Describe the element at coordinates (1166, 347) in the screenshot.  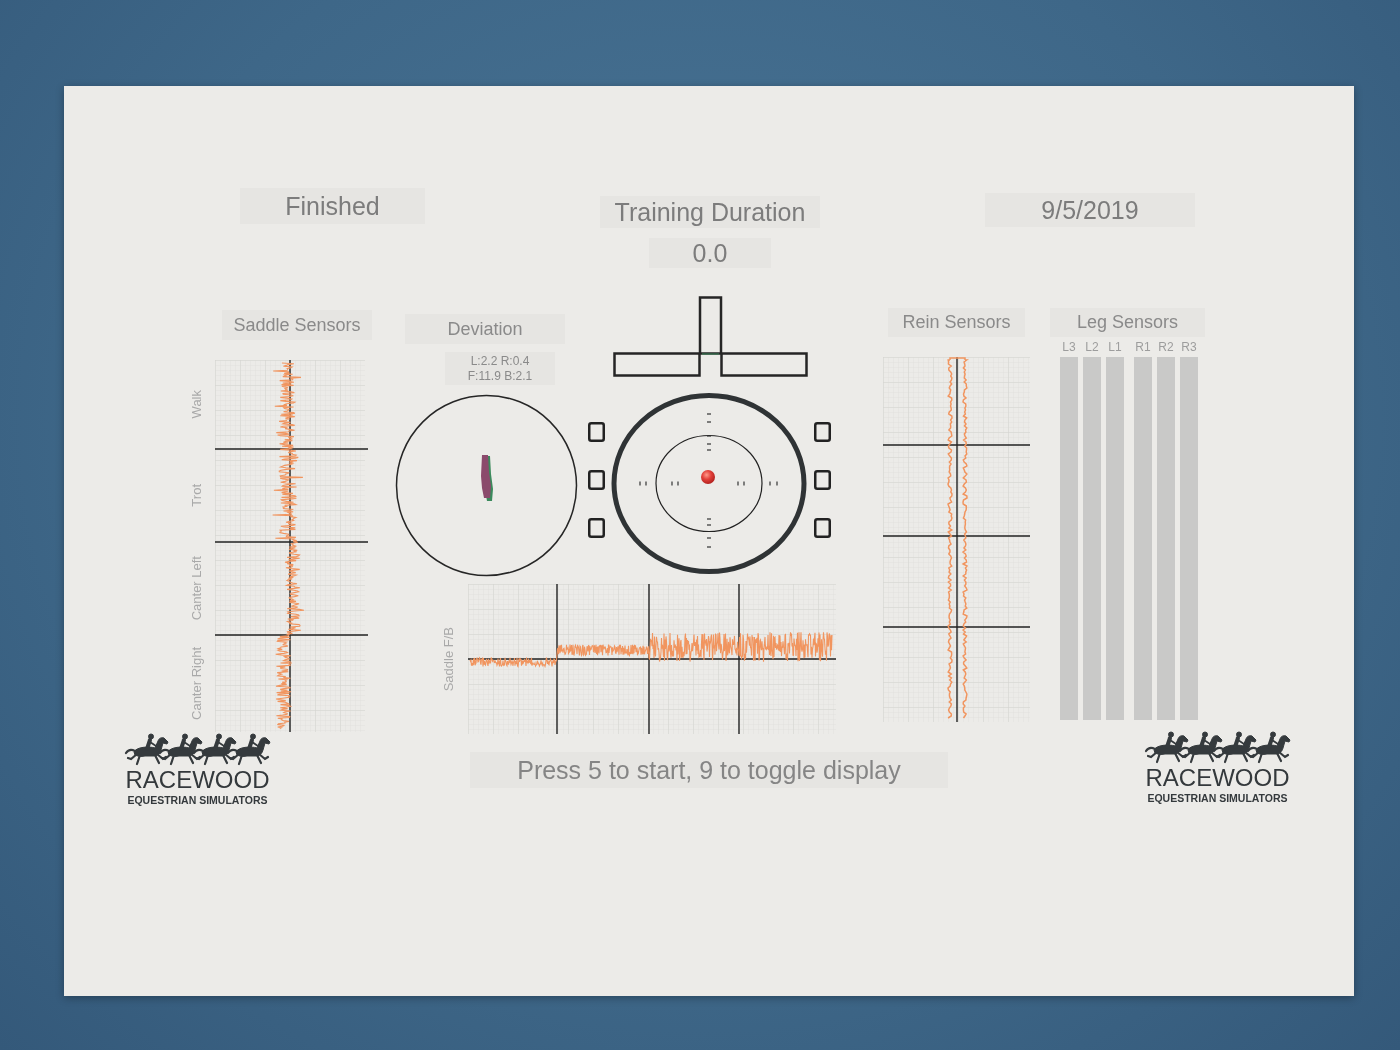
I see `leg-sensor-label: R2` at that location.